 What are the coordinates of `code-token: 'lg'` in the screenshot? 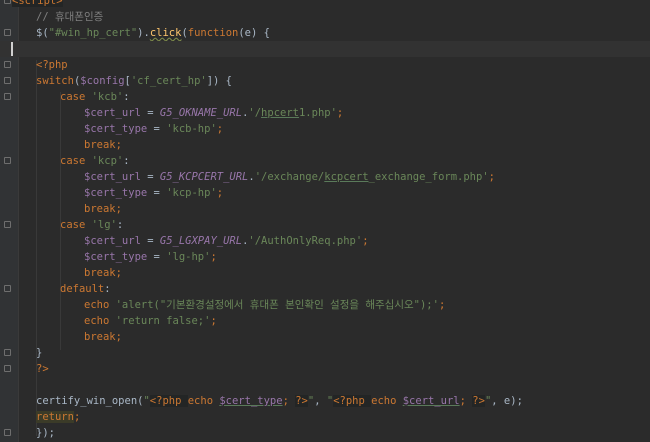 It's located at (104, 225).